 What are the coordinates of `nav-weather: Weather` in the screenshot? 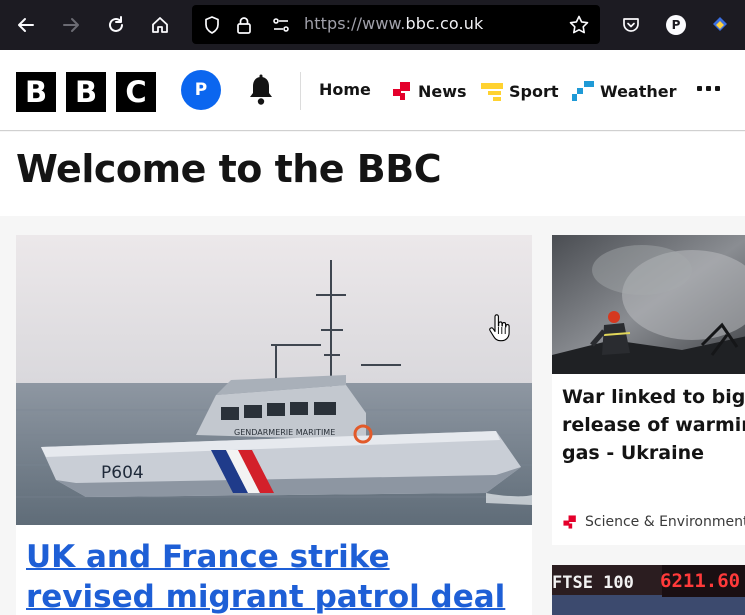 It's located at (624, 91).